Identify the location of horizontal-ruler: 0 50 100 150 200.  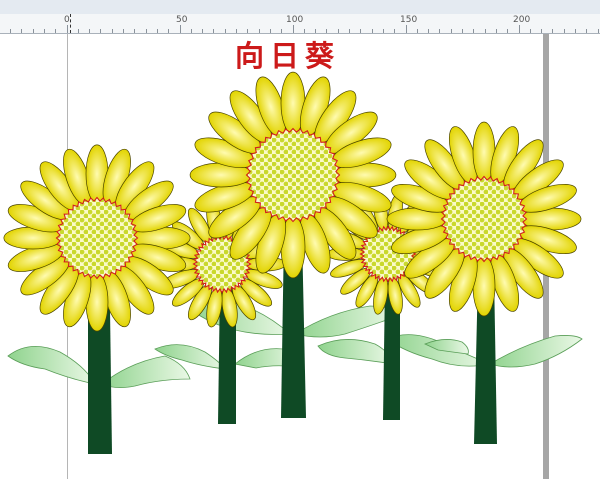
(300, 24).